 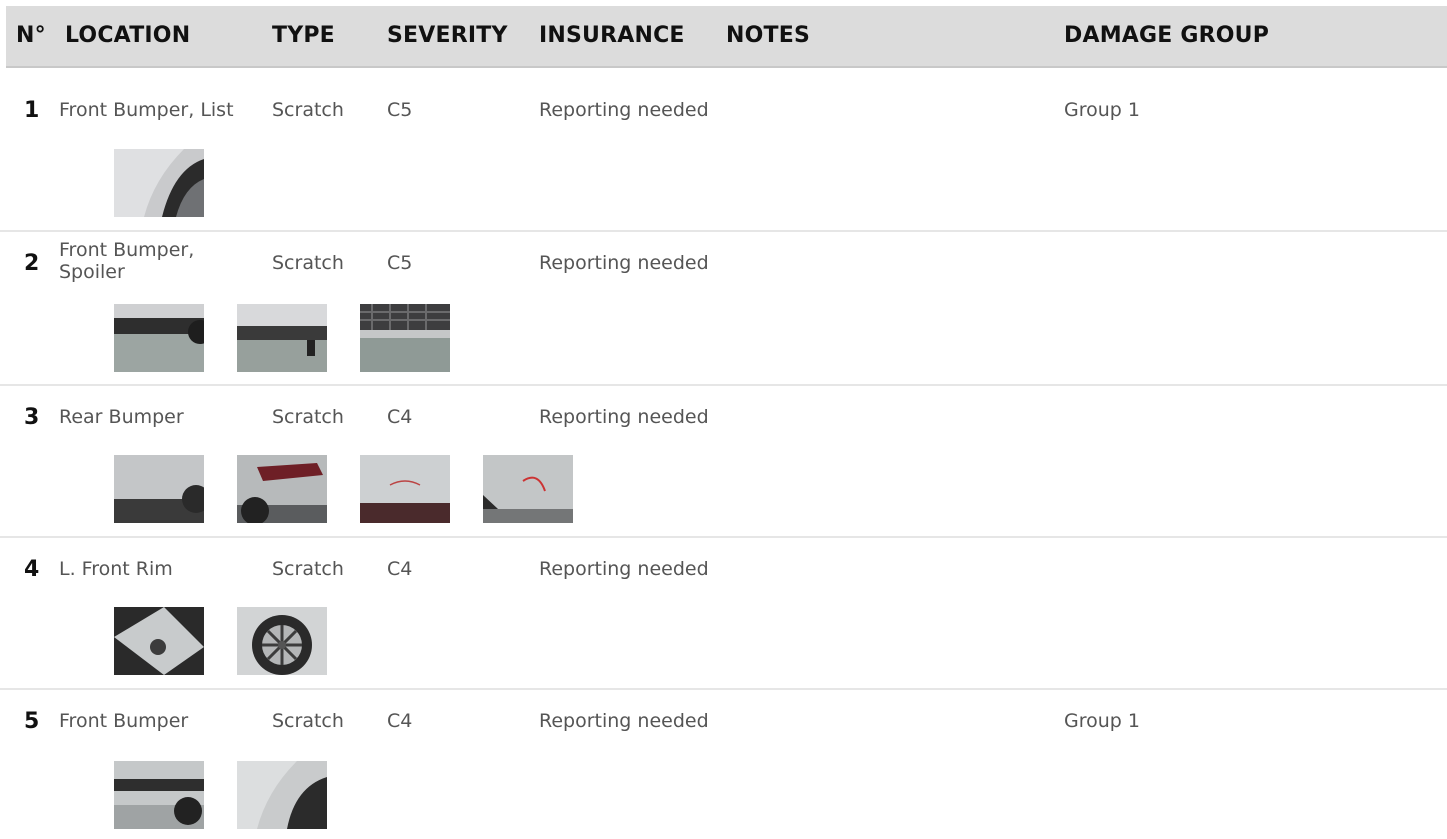 What do you see at coordinates (127, 261) in the screenshot?
I see `row-location: Front Bumper, Spoiler` at bounding box center [127, 261].